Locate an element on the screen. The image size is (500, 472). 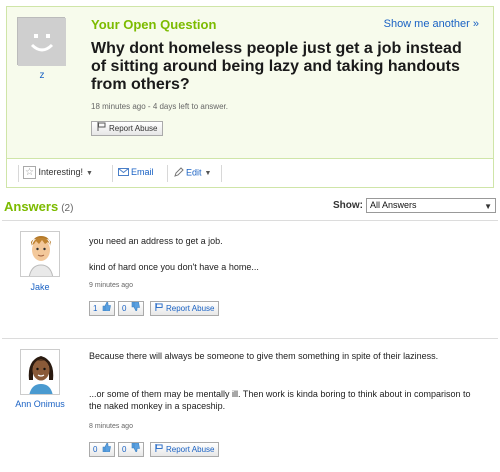
answers-heading: Answers (2) is located at coordinates (38, 206).